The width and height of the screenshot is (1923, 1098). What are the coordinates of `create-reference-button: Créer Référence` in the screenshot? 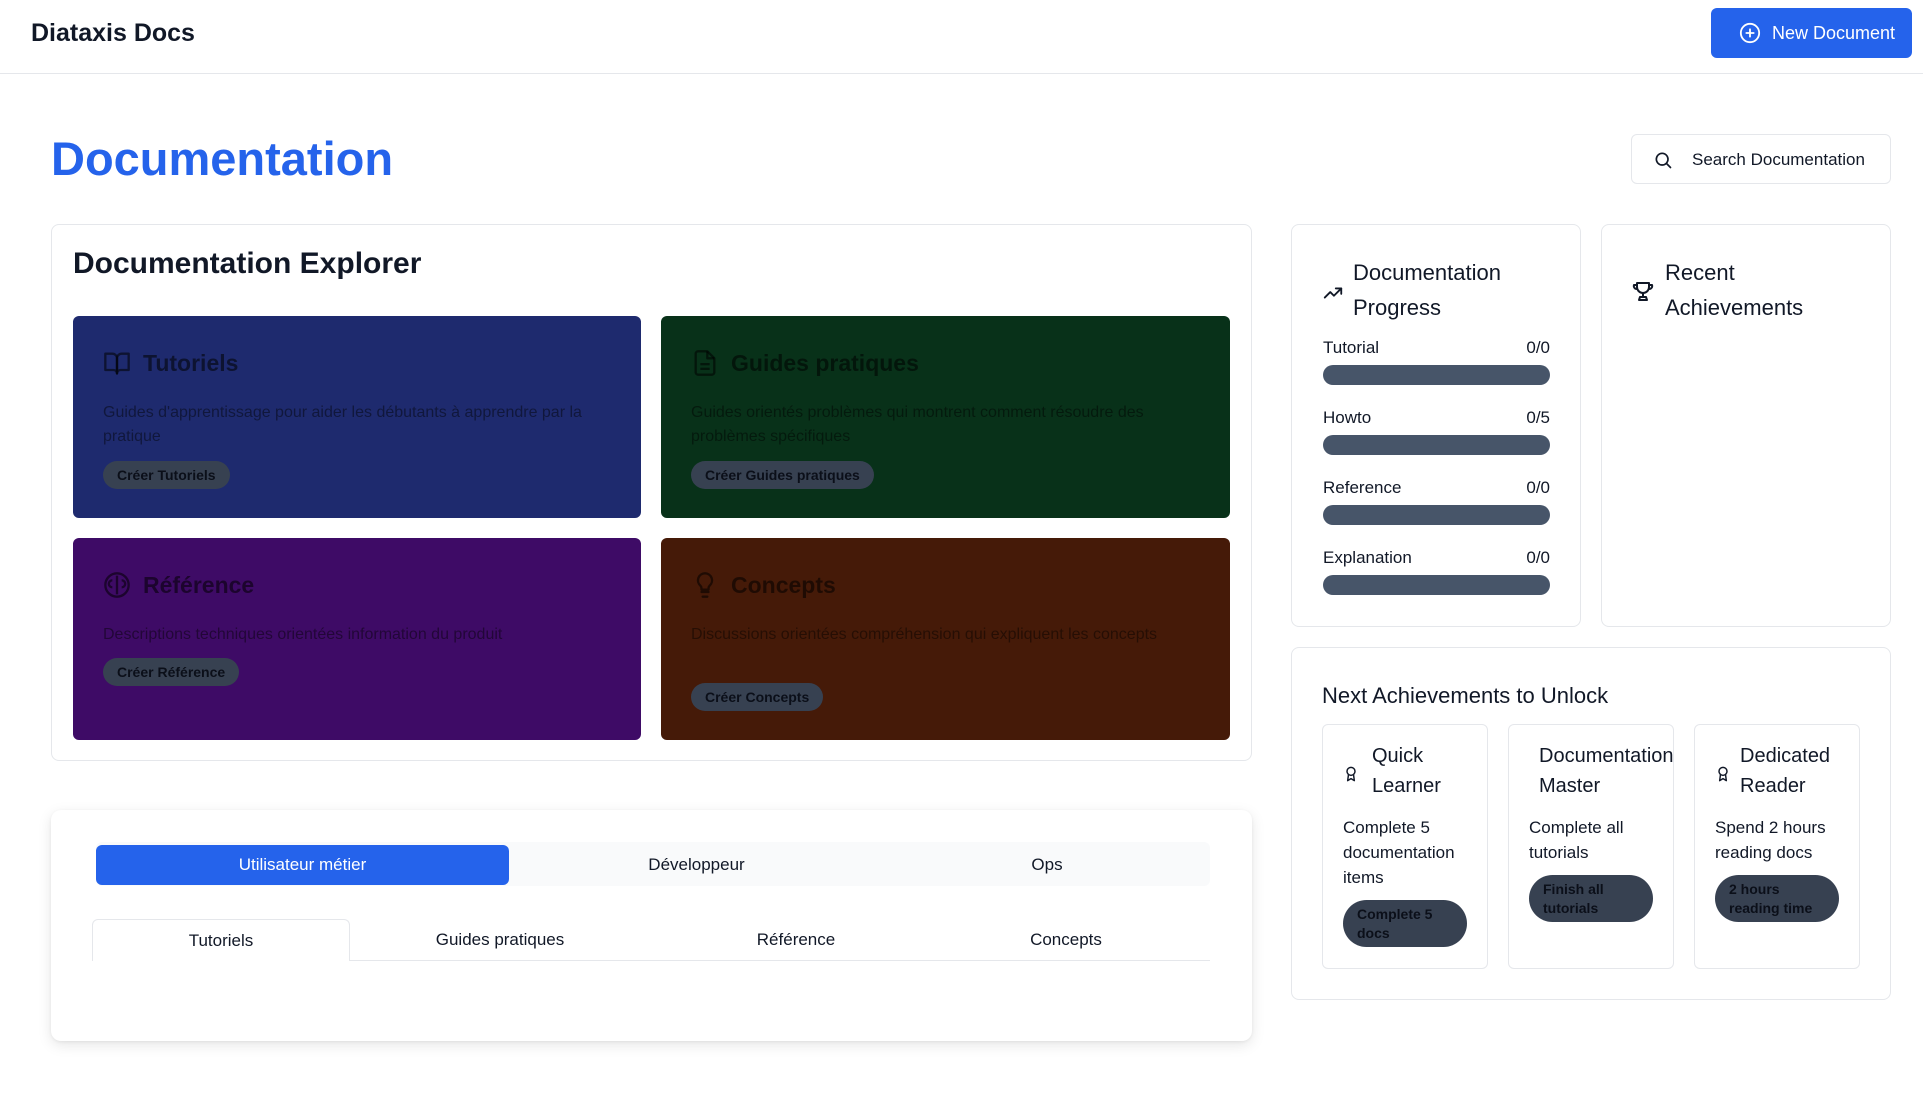 It's located at (171, 672).